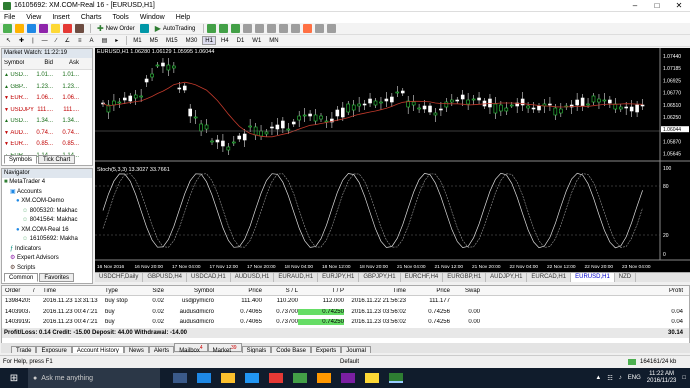  I want to click on chart-tab: EURAUD,H1, so click(296, 277).